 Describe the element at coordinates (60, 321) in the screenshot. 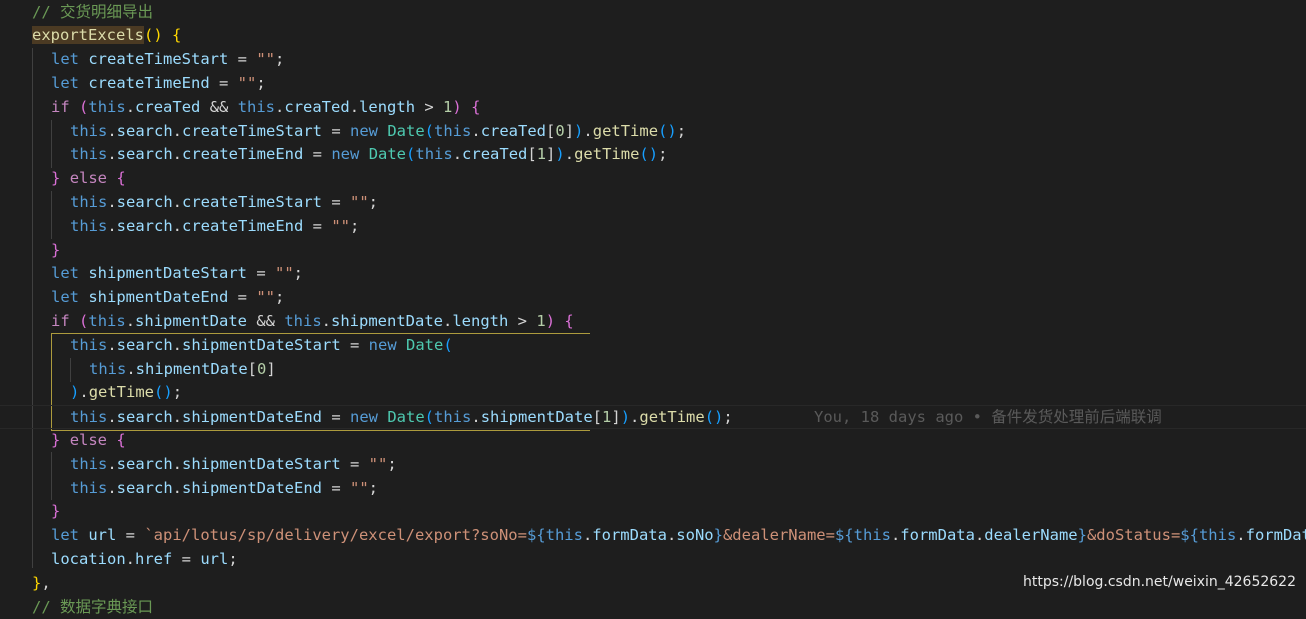

I see `code-token: if` at that location.